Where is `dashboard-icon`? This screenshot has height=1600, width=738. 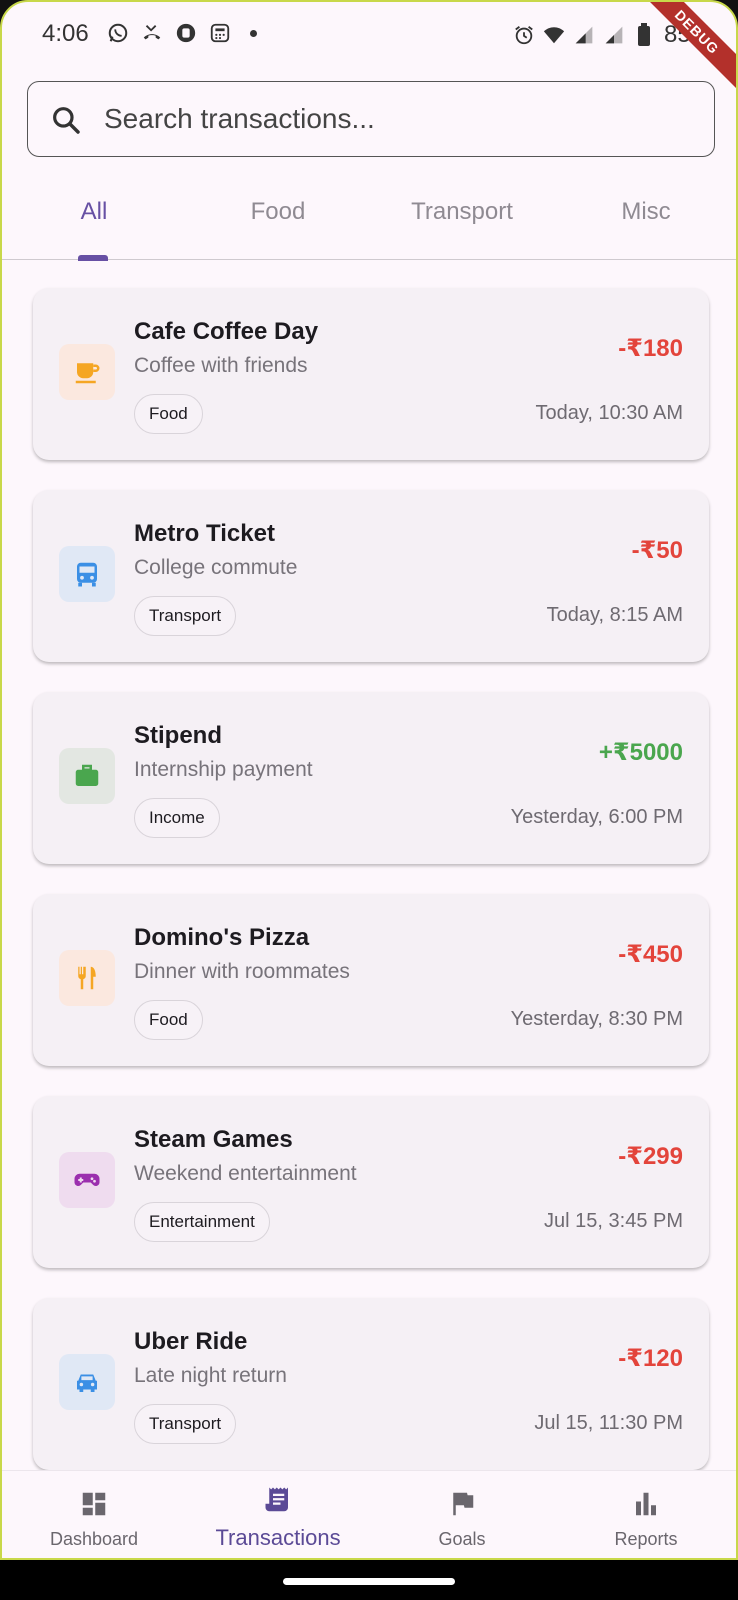 dashboard-icon is located at coordinates (94, 1504).